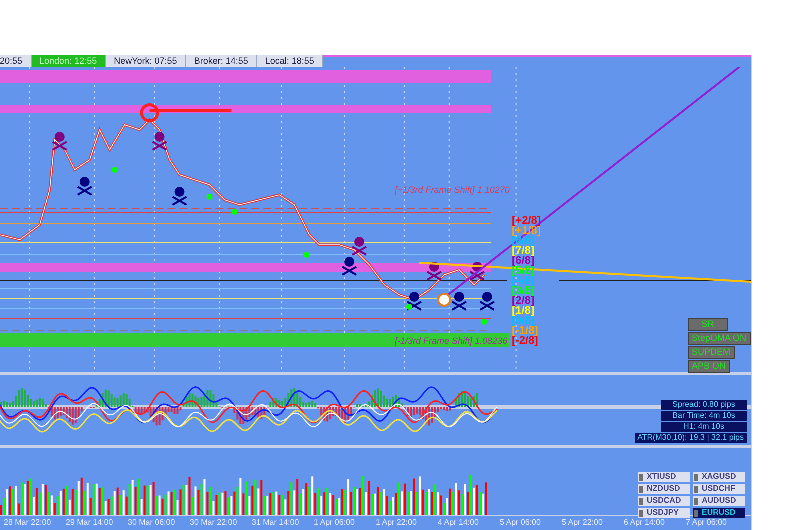 This screenshot has height=530, width=800. I want to click on info-readout: Bar Time: 4m 10s, so click(704, 416).